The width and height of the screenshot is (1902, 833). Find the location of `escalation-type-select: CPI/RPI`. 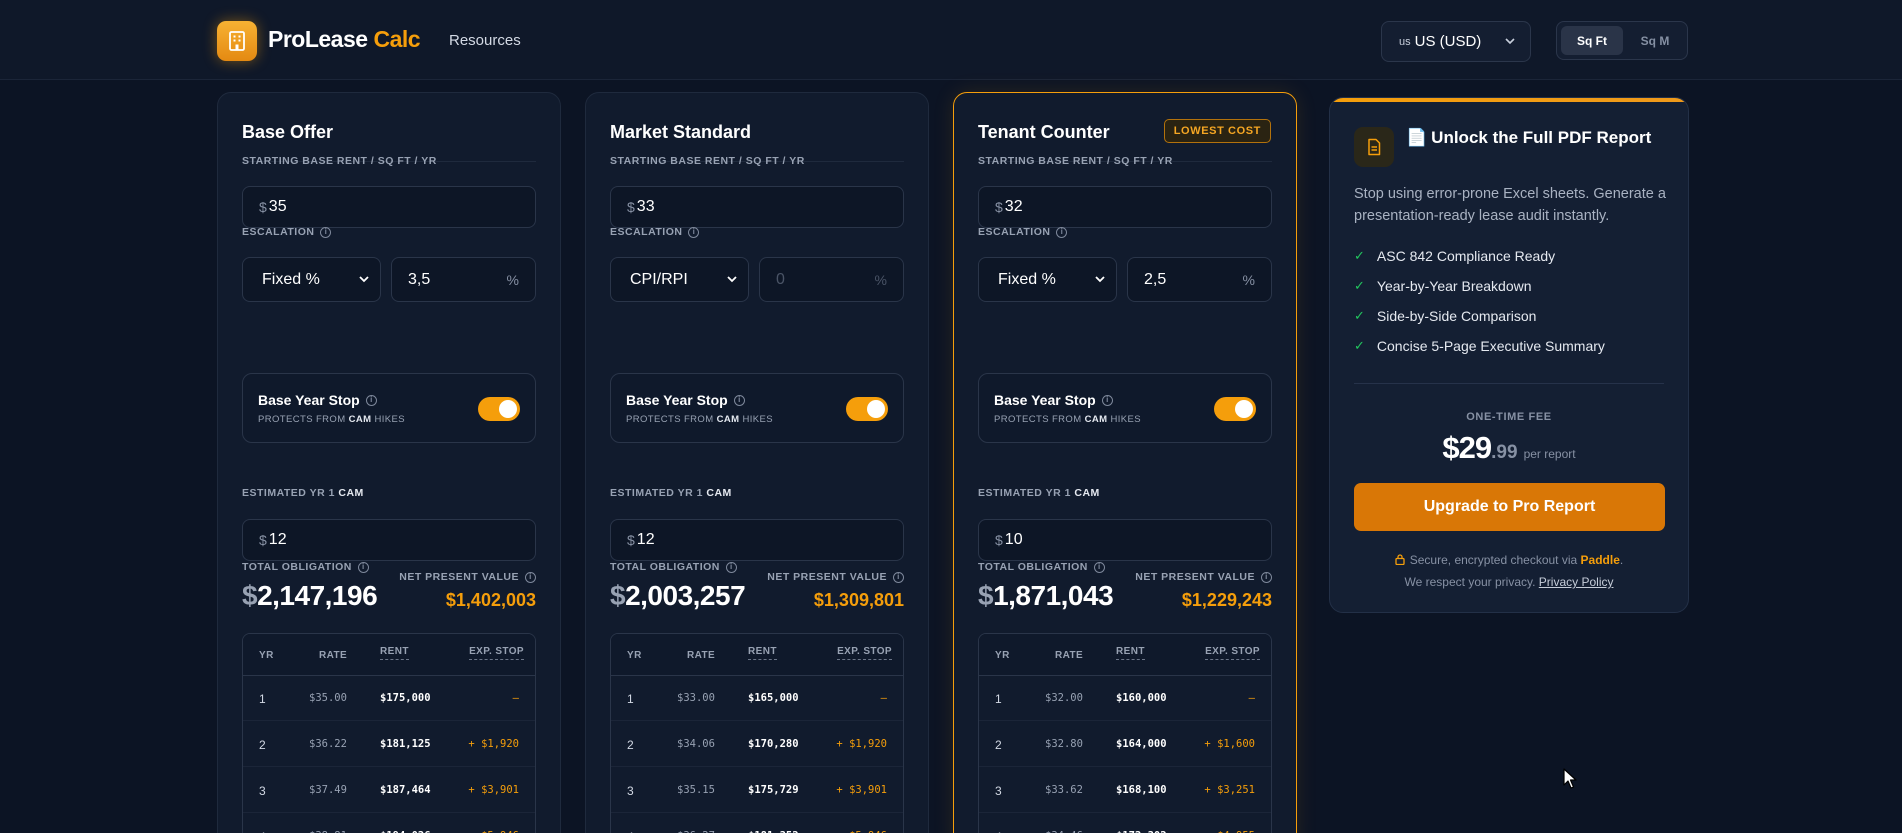

escalation-type-select: CPI/RPI is located at coordinates (679, 279).